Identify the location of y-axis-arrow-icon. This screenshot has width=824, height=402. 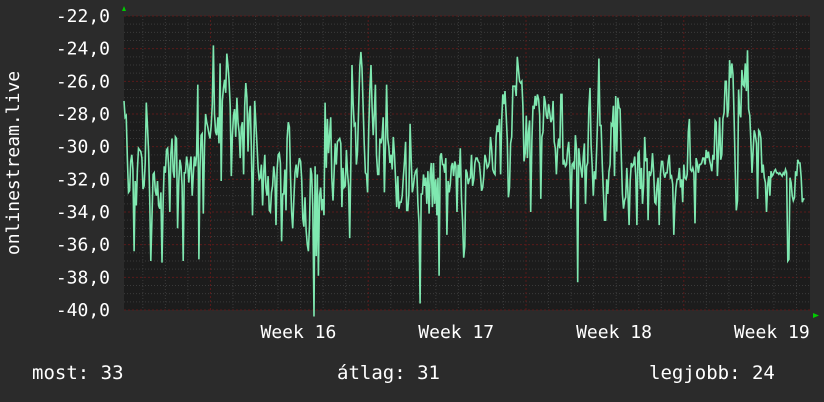
(124, 8).